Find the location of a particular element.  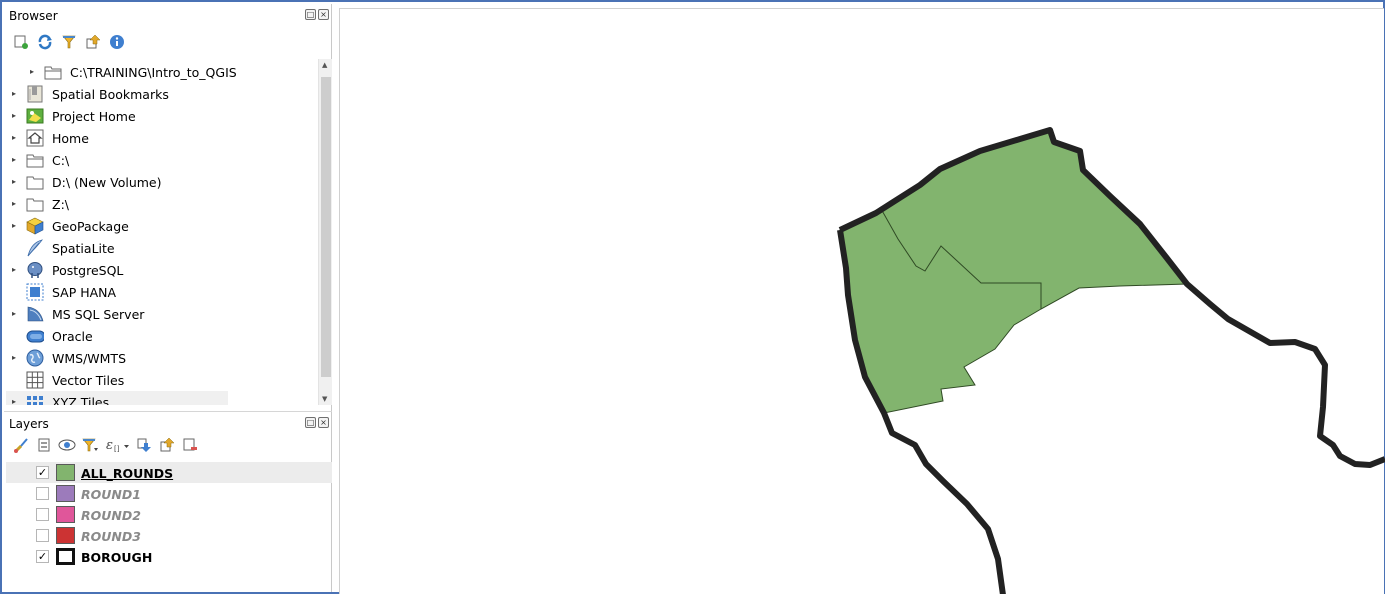

layer-name: BOROUGH is located at coordinates (117, 557).